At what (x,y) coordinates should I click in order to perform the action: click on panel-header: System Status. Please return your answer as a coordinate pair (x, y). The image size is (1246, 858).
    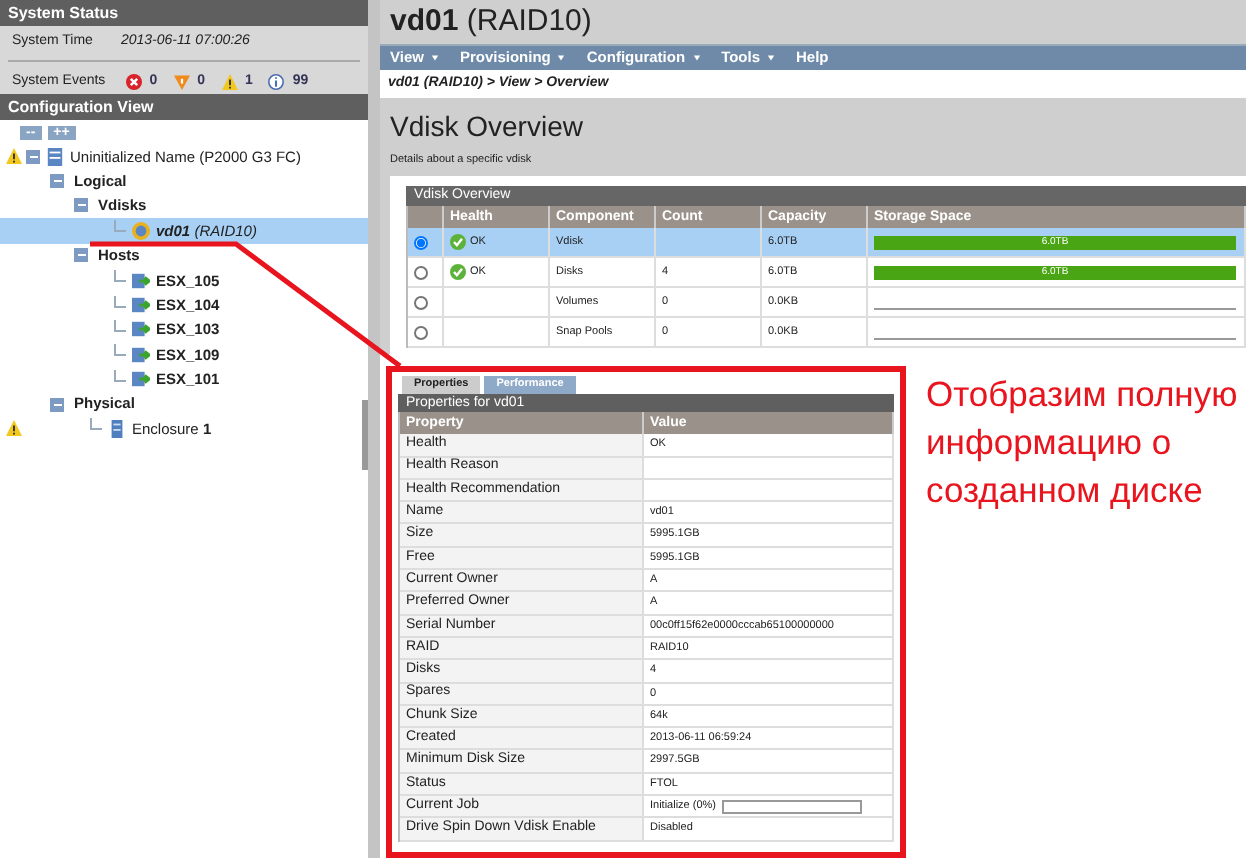
    Looking at the image, I should click on (184, 13).